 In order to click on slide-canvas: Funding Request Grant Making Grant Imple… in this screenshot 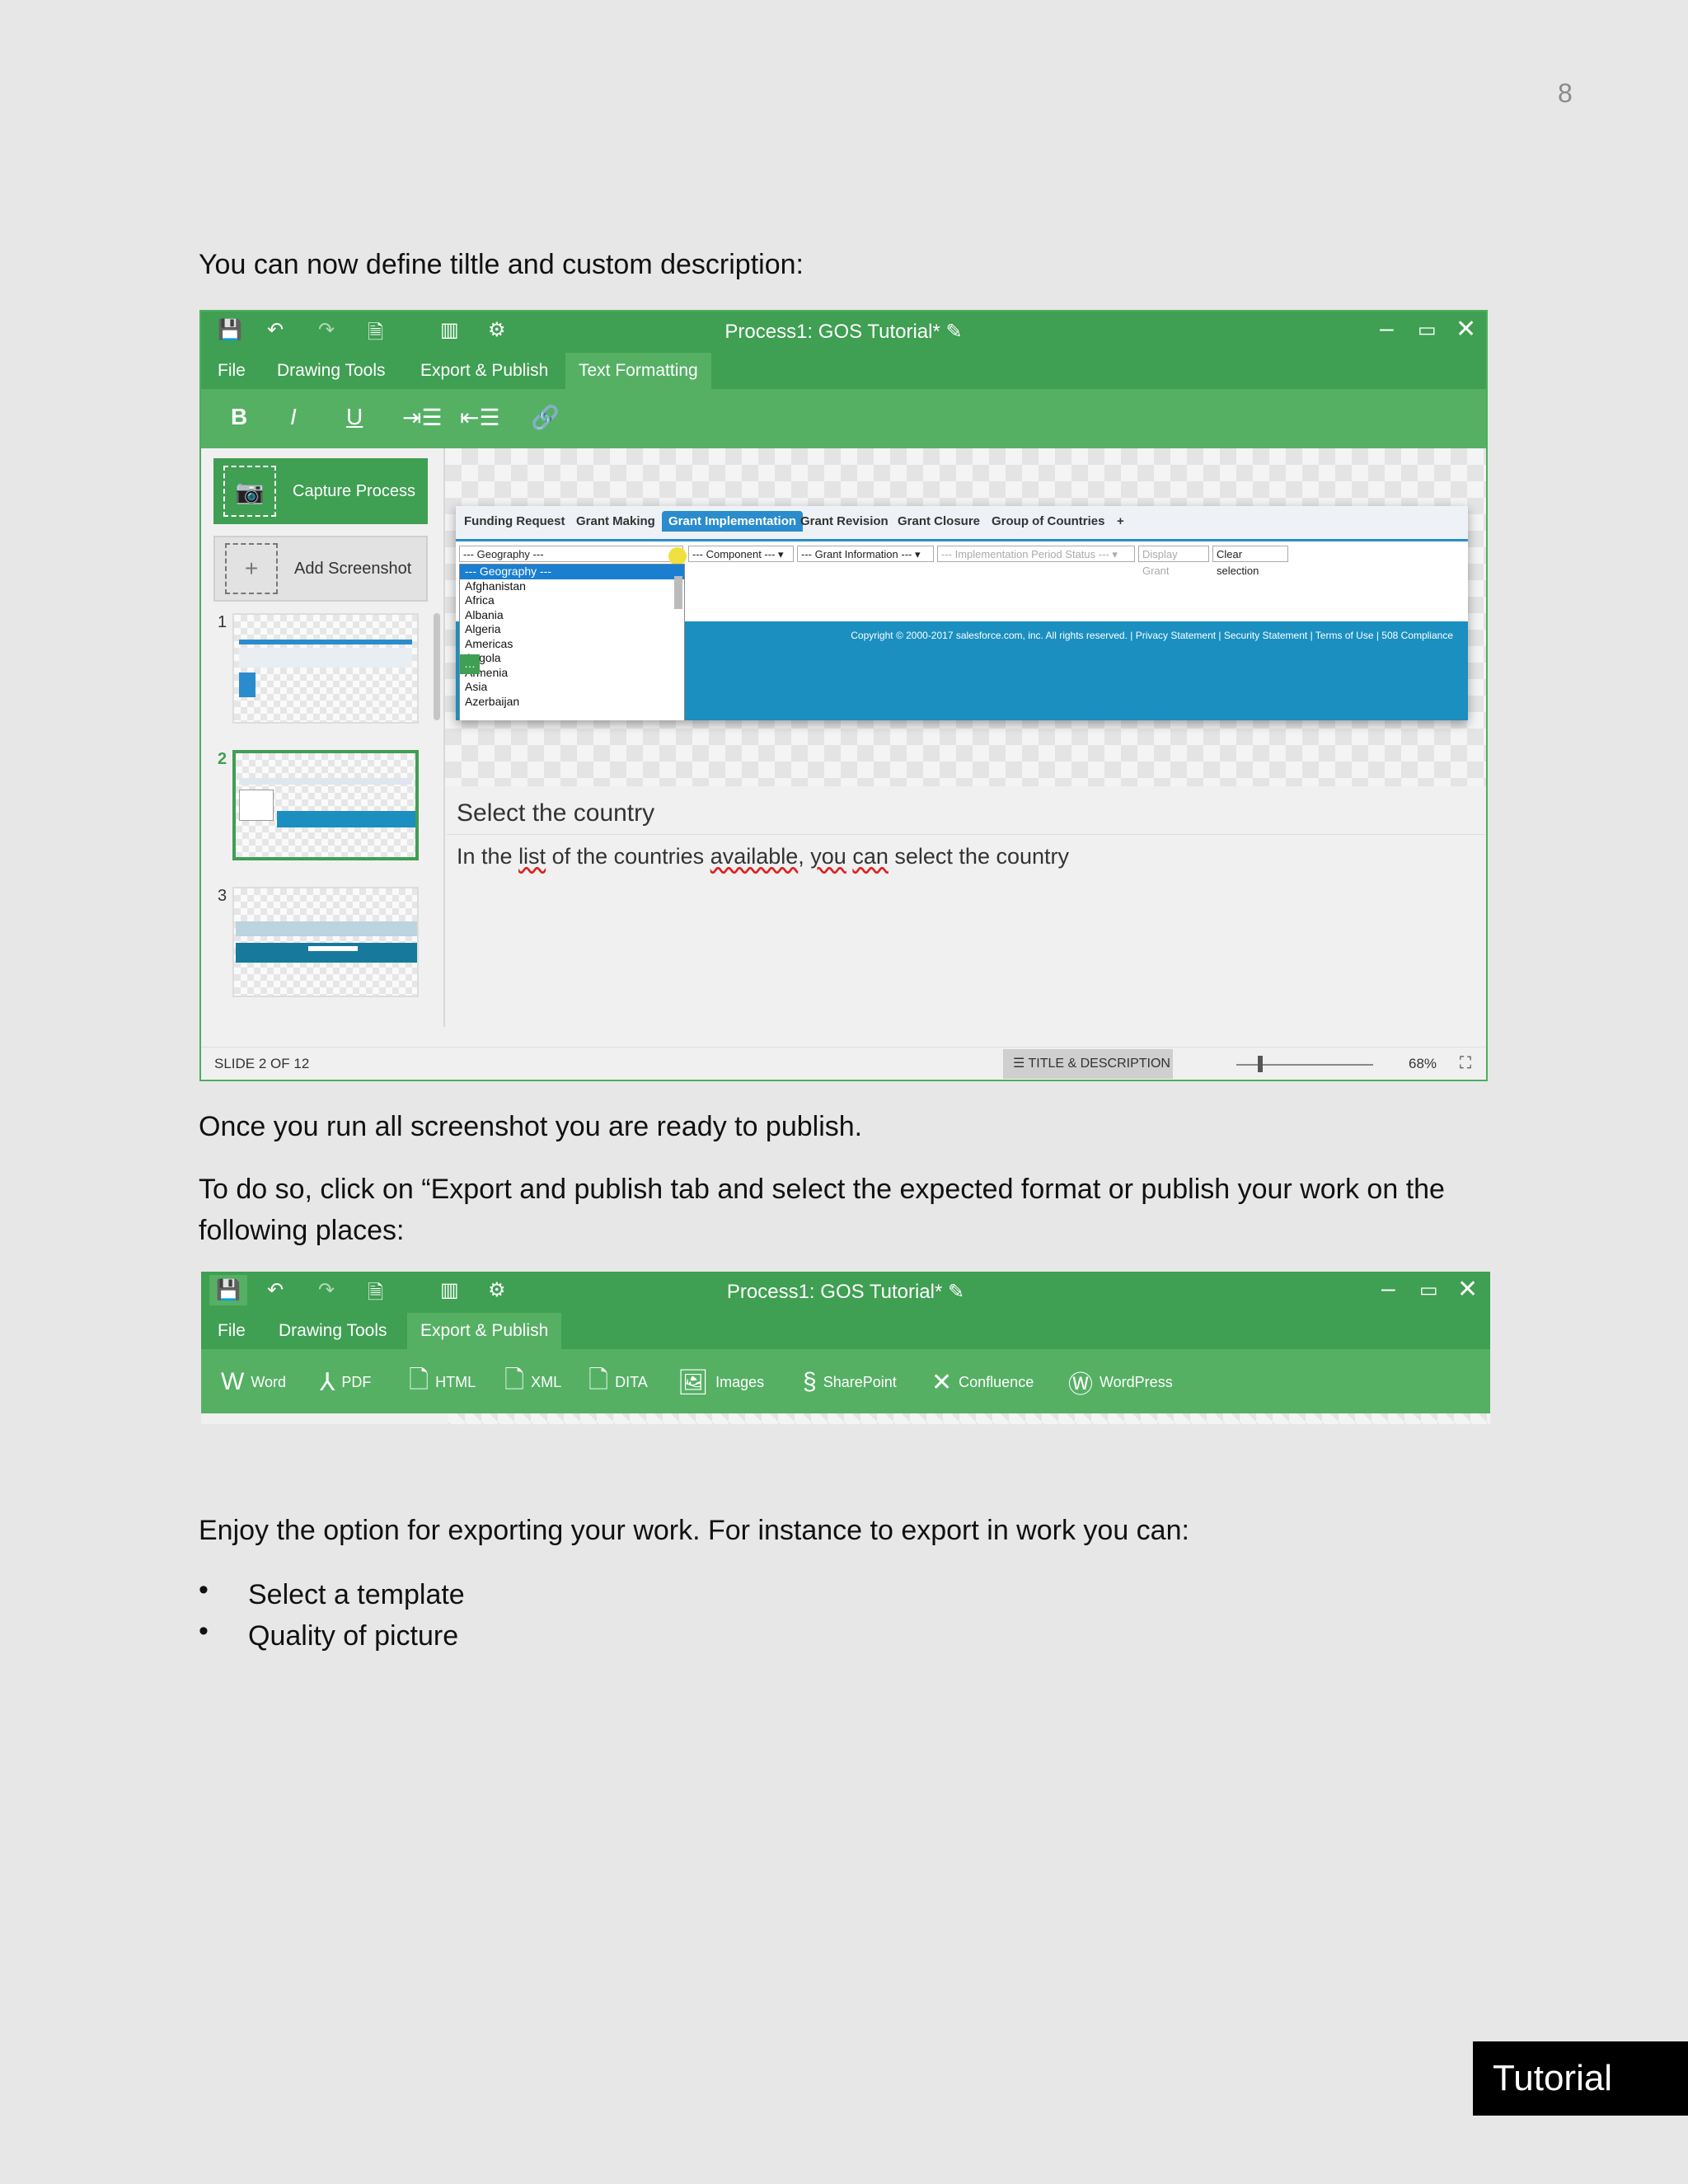, I will do `click(966, 617)`.